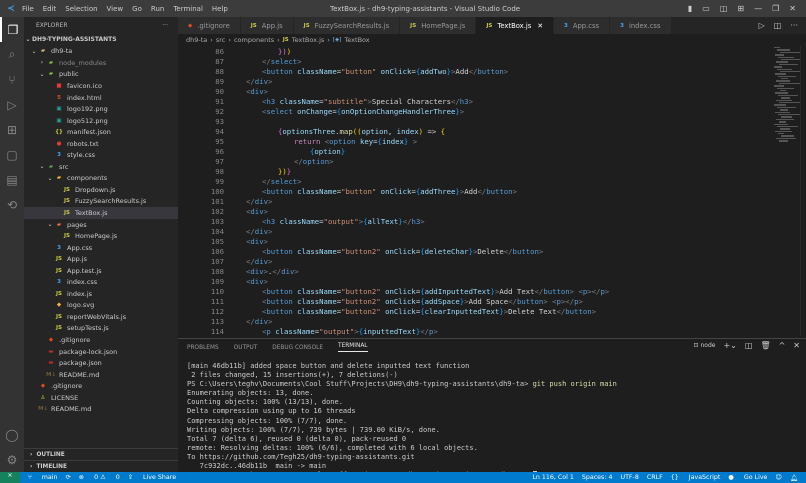 The width and height of the screenshot is (806, 483). Describe the element at coordinates (12, 459) in the screenshot. I see `settings-gear-icon: ⚙` at that location.